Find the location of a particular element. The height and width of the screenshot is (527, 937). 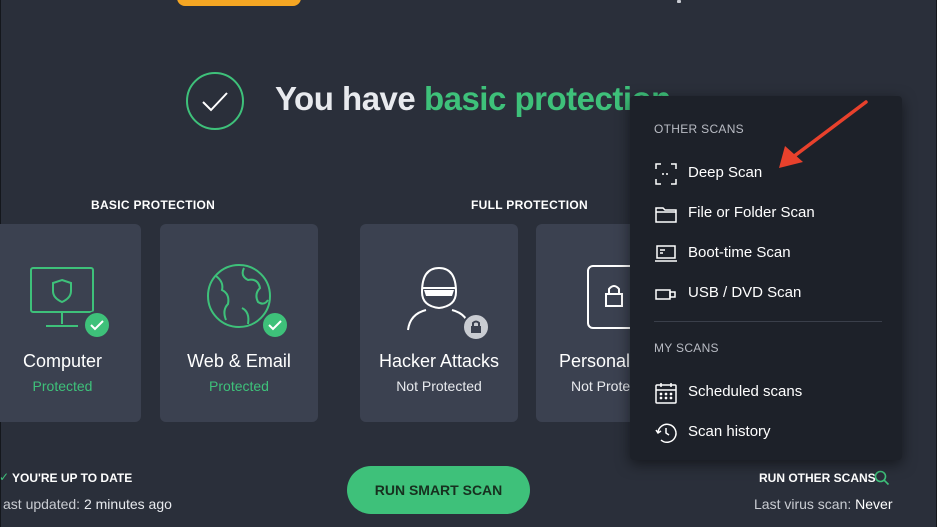

headline-prefix: You have is located at coordinates (345, 98).